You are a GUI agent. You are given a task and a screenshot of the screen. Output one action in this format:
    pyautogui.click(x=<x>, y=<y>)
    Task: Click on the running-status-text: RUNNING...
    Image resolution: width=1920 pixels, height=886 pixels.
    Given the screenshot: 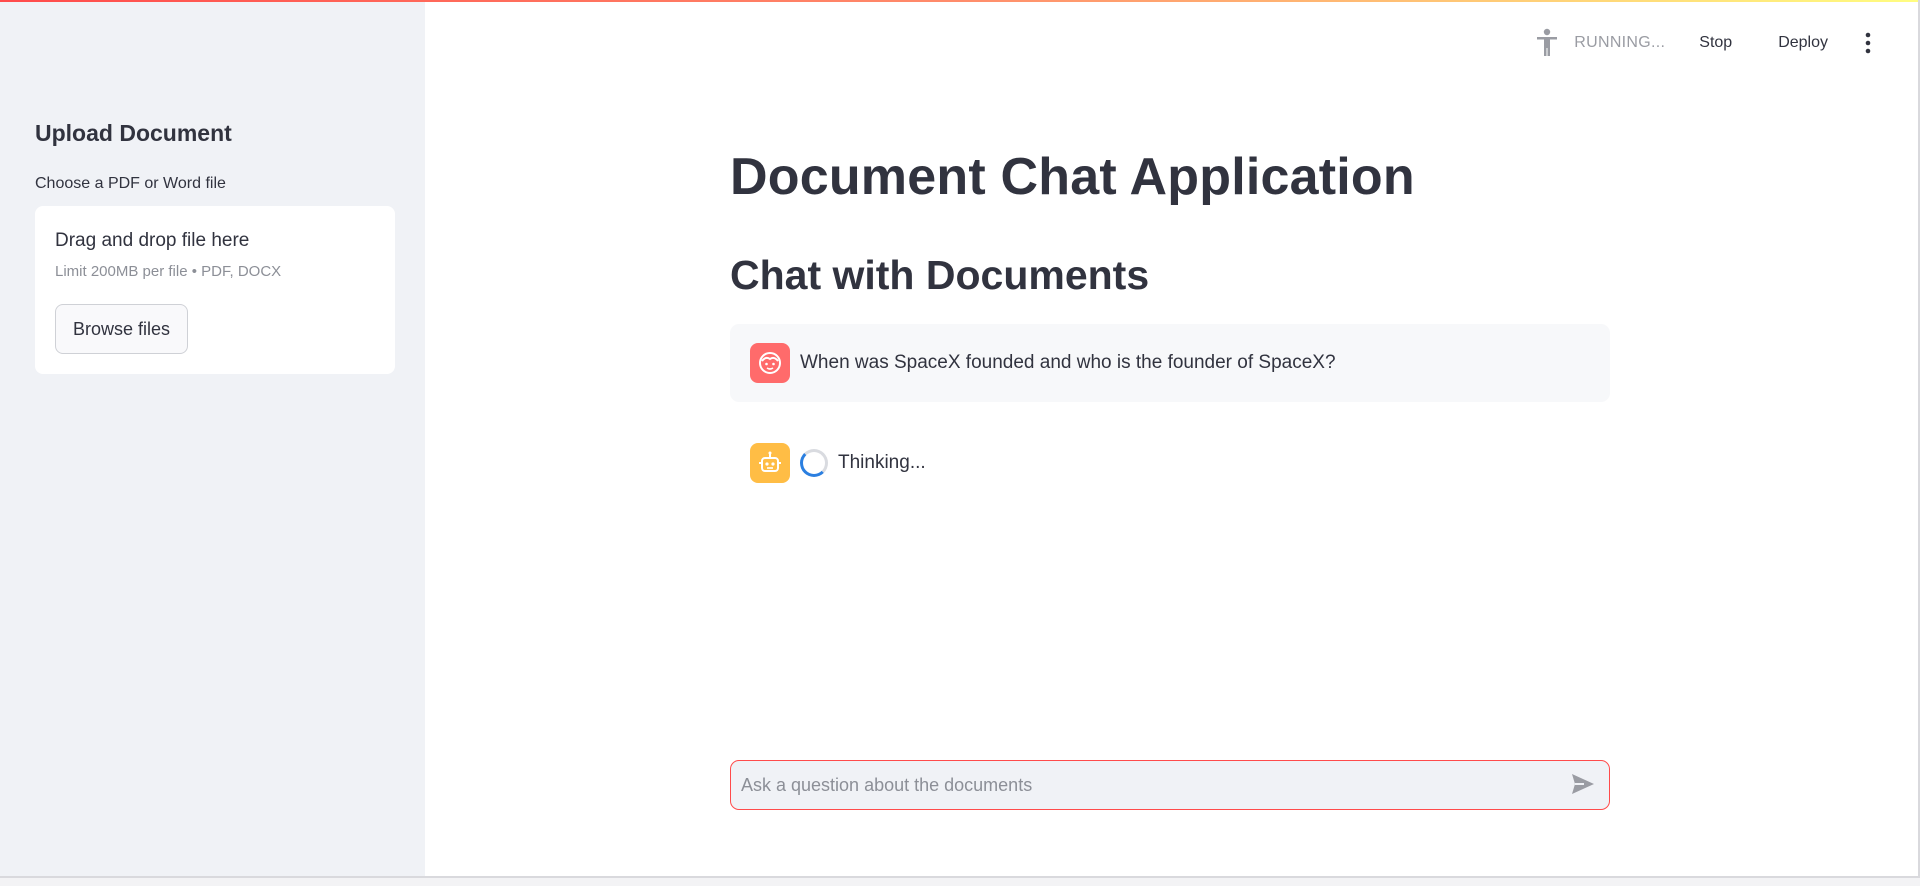 What is the action you would take?
    pyautogui.click(x=1620, y=42)
    